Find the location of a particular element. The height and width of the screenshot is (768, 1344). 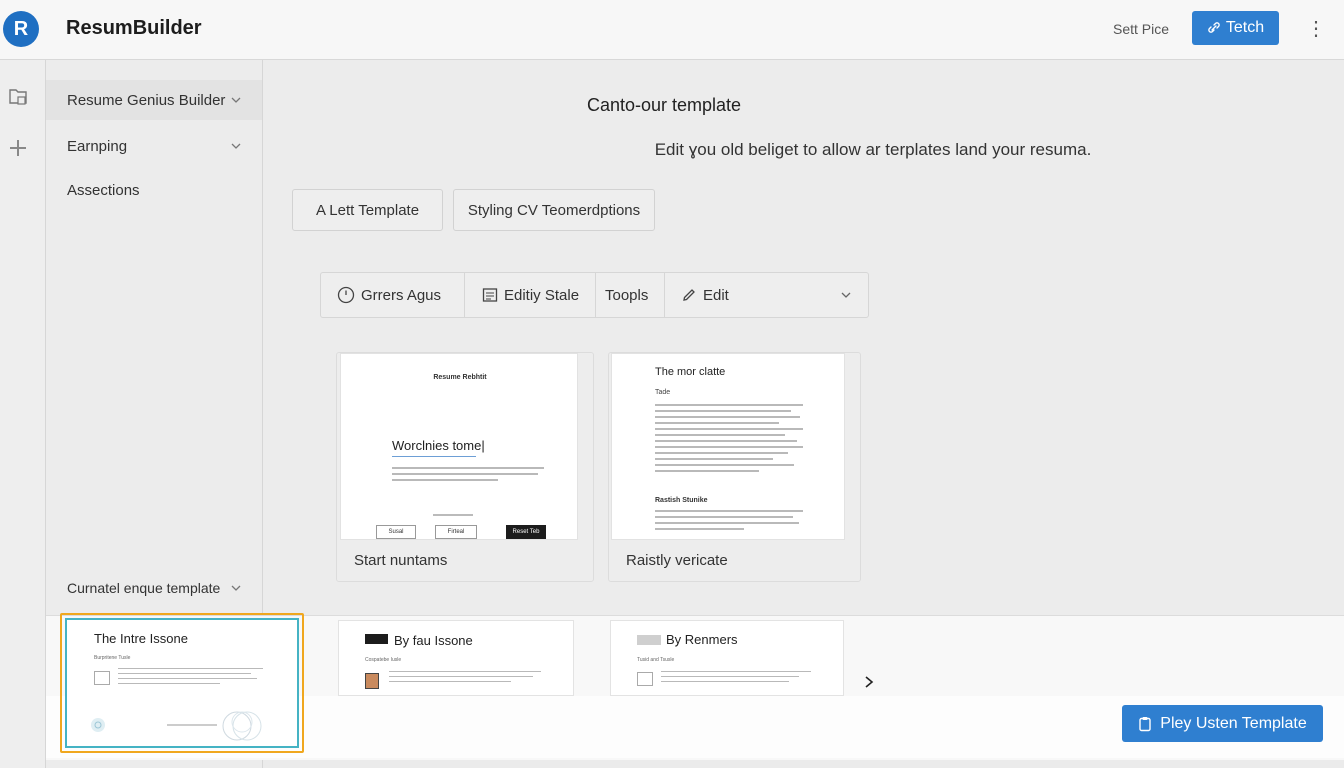

sidebar-item-label: Earnping is located at coordinates (97, 146).